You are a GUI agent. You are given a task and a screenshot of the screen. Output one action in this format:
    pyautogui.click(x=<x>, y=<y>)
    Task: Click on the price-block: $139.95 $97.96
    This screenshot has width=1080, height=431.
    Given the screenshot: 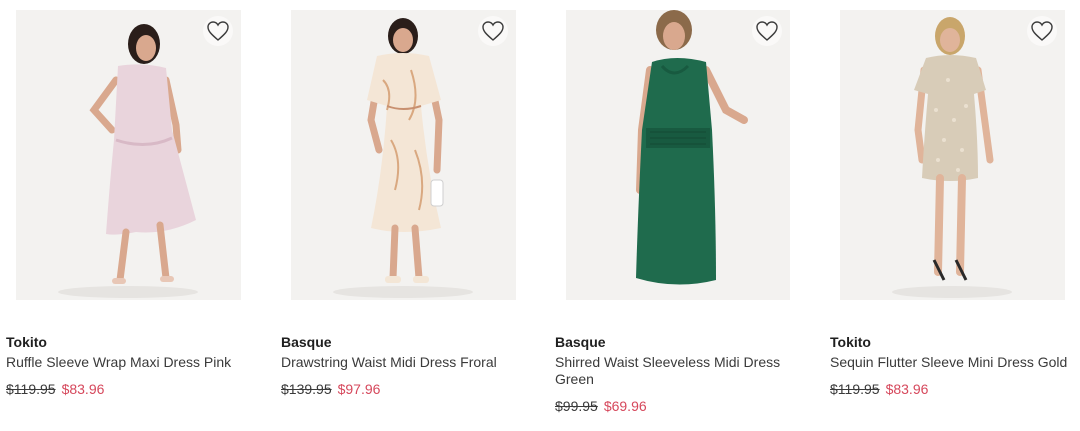 What is the action you would take?
    pyautogui.click(x=330, y=389)
    